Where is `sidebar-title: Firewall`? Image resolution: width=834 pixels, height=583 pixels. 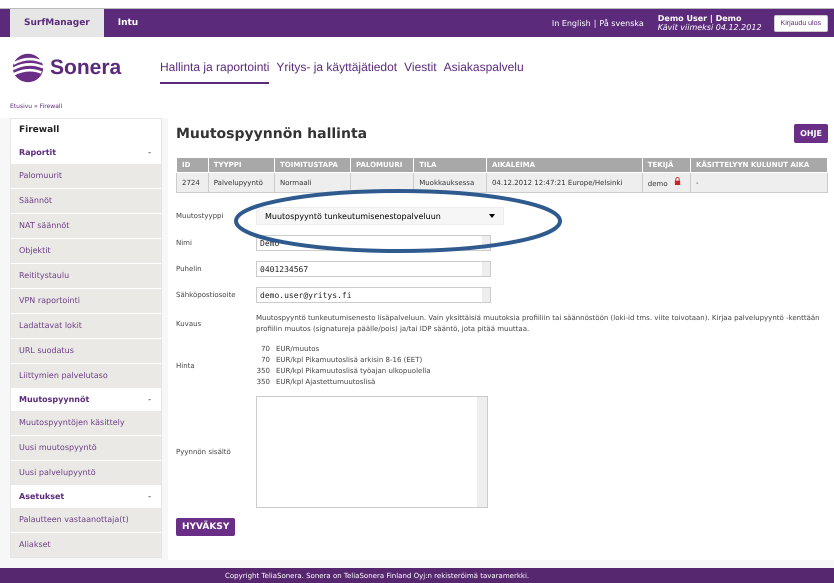 sidebar-title: Firewall is located at coordinates (39, 130).